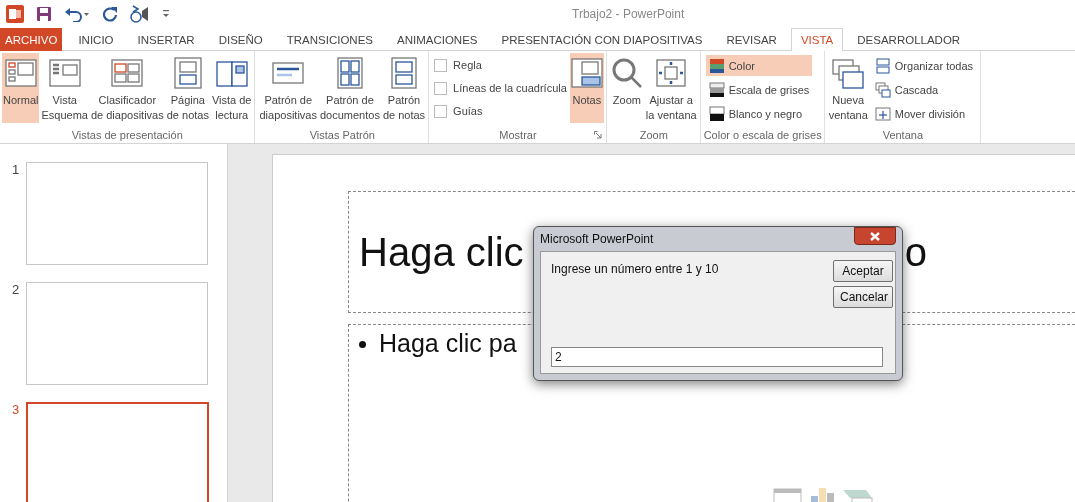  Describe the element at coordinates (716, 113) in the screenshot. I see `contrast-swatch-icon` at that location.